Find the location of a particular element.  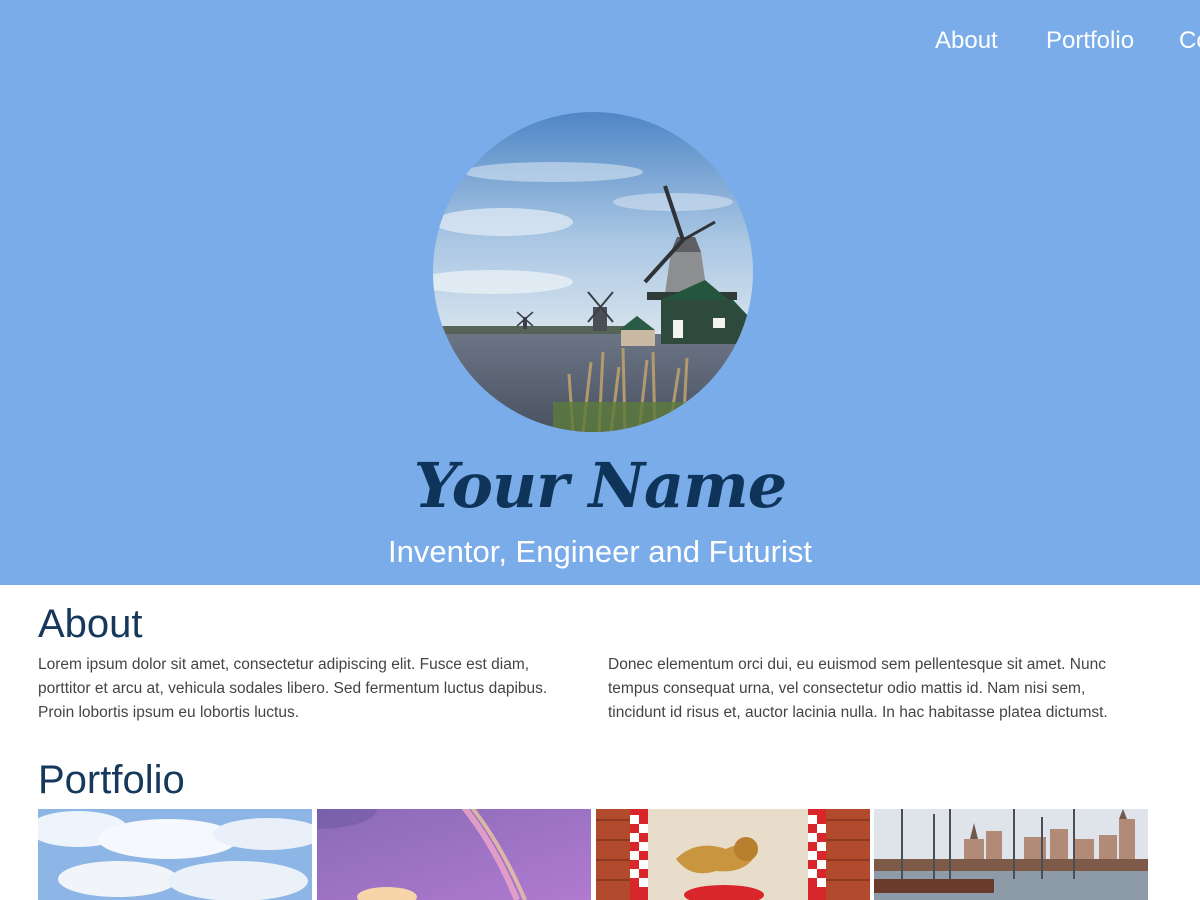

portfolio-item-rainbow is located at coordinates (454, 854).